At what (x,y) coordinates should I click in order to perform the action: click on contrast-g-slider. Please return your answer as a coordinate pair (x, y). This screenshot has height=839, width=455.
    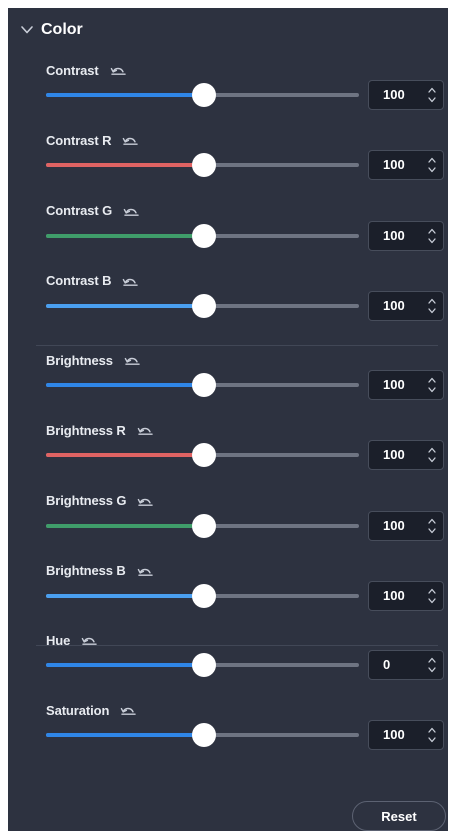
    Looking at the image, I should click on (202, 235).